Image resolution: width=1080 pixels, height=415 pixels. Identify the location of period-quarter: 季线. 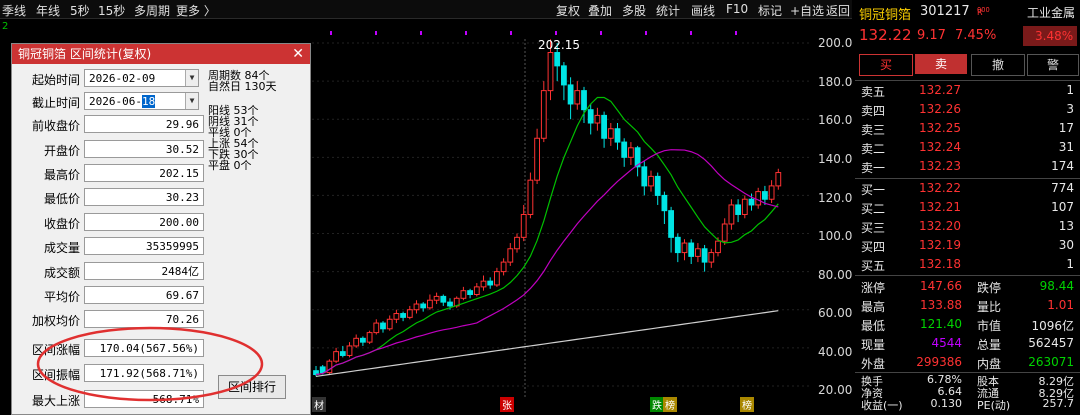
(14, 10).